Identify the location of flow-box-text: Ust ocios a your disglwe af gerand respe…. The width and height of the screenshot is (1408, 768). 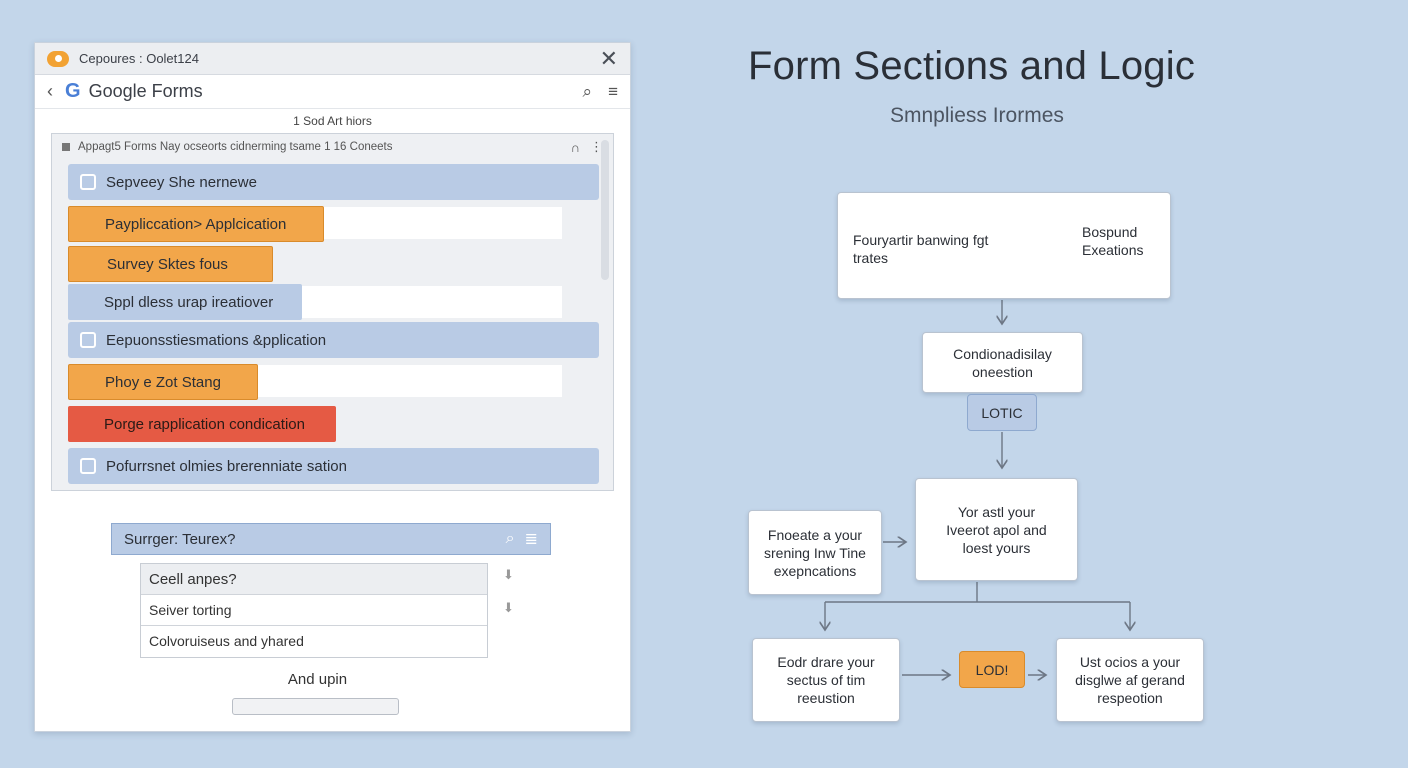
(1130, 680).